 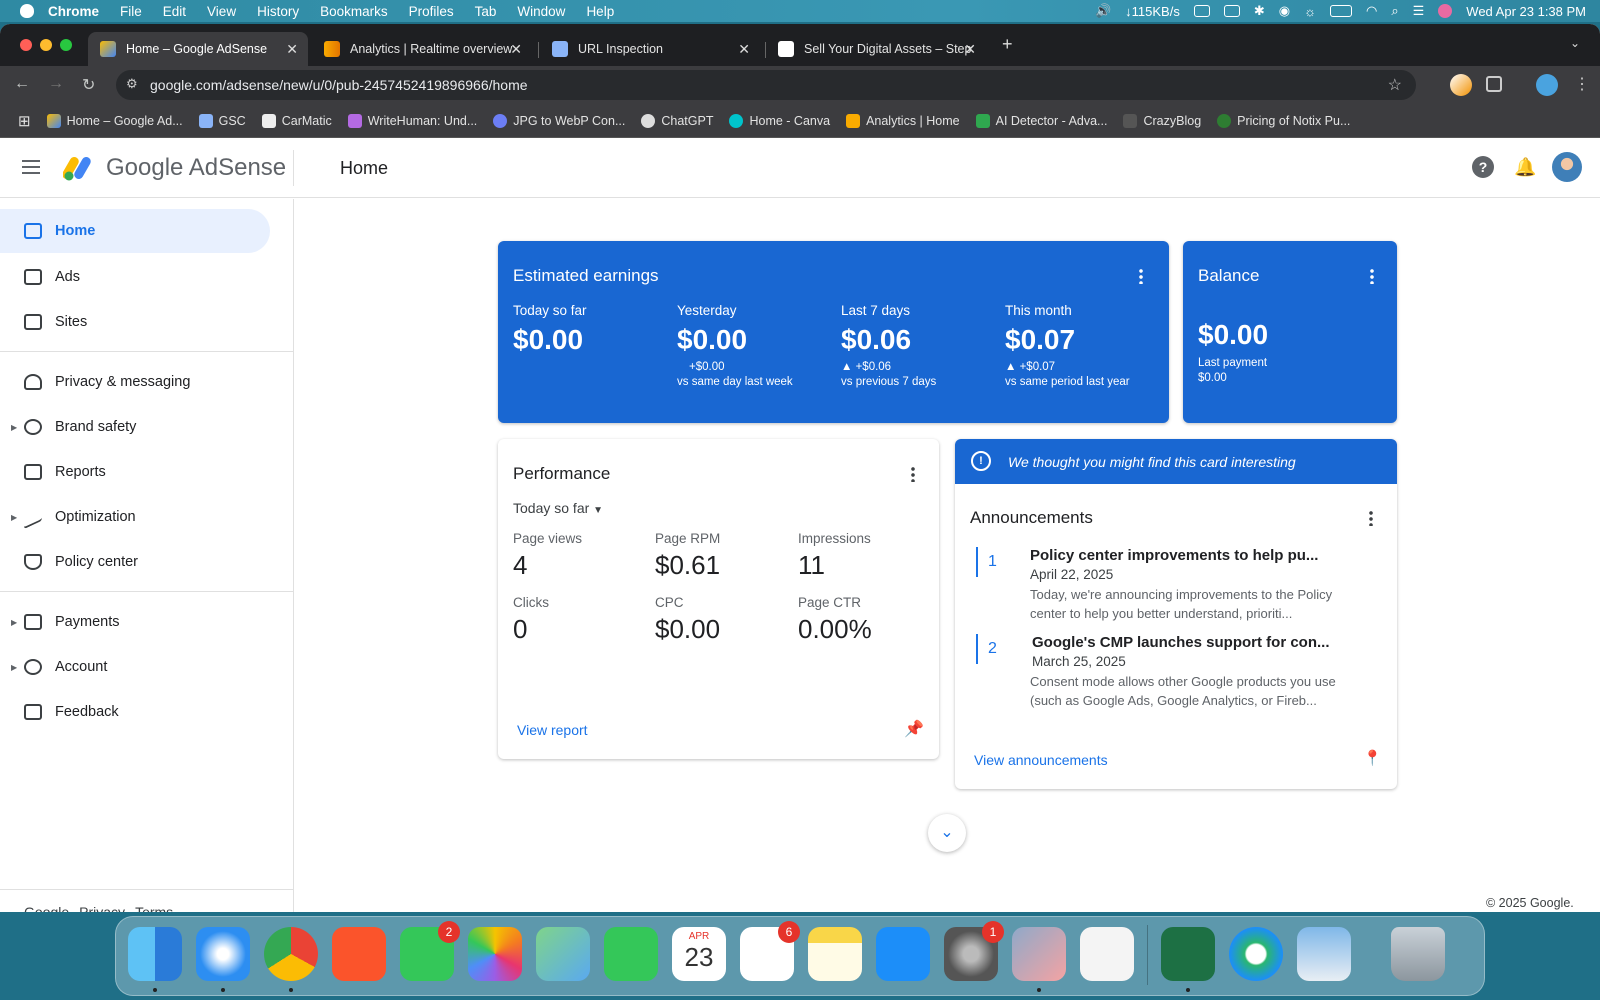 I want to click on find-my-icon, so click(x=1256, y=954).